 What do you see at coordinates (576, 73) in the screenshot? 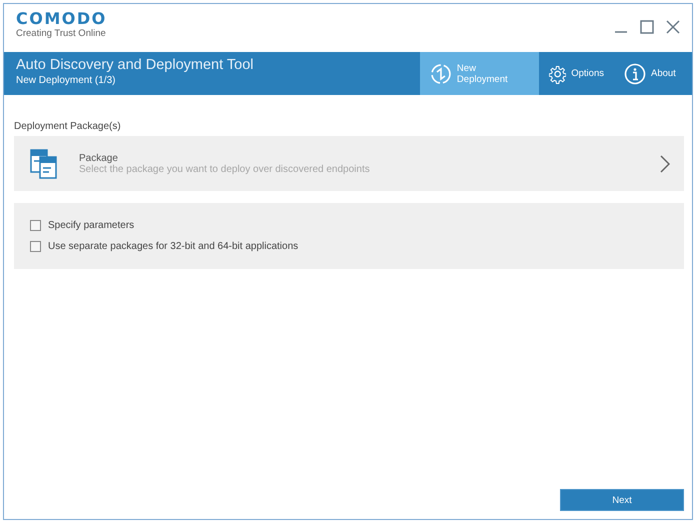
I see `nav-tab: Options` at bounding box center [576, 73].